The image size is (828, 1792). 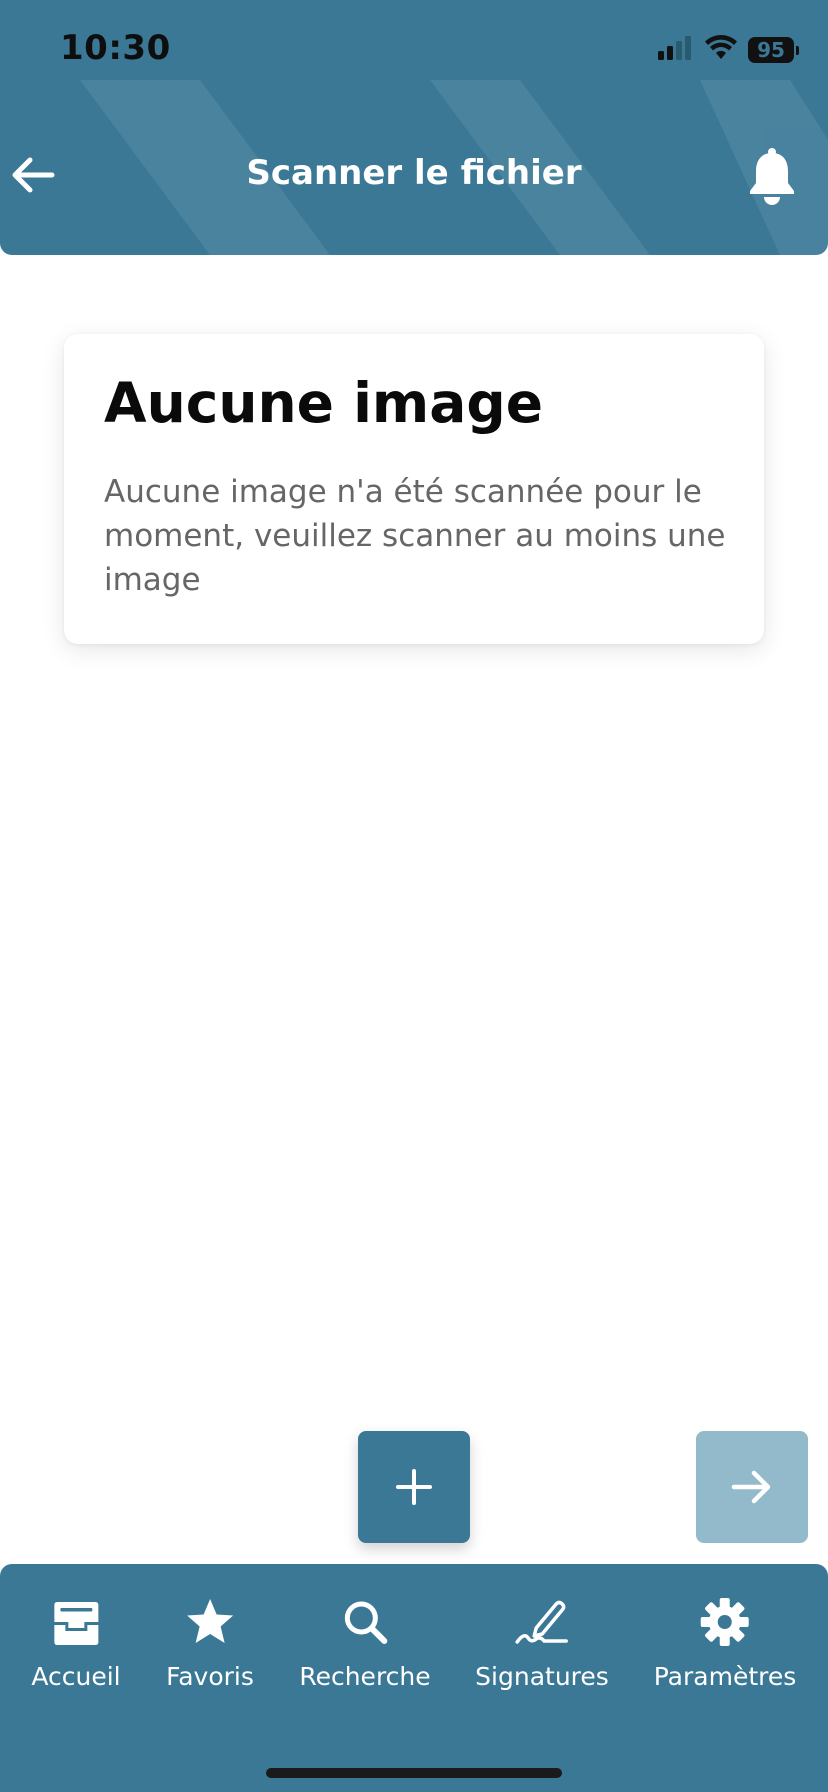 What do you see at coordinates (324, 403) in the screenshot?
I see `empty-state-title: Aucune image` at bounding box center [324, 403].